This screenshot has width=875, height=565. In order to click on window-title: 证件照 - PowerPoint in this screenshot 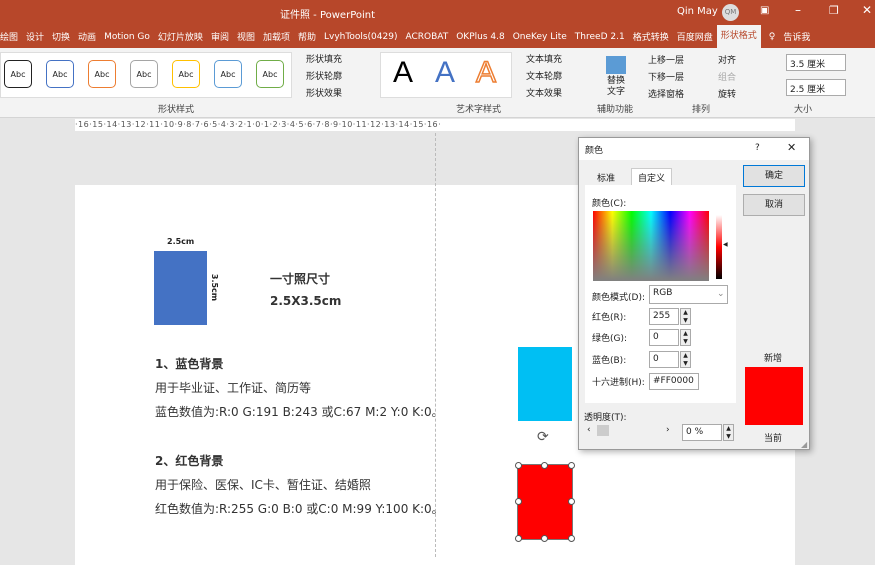, I will do `click(328, 15)`.